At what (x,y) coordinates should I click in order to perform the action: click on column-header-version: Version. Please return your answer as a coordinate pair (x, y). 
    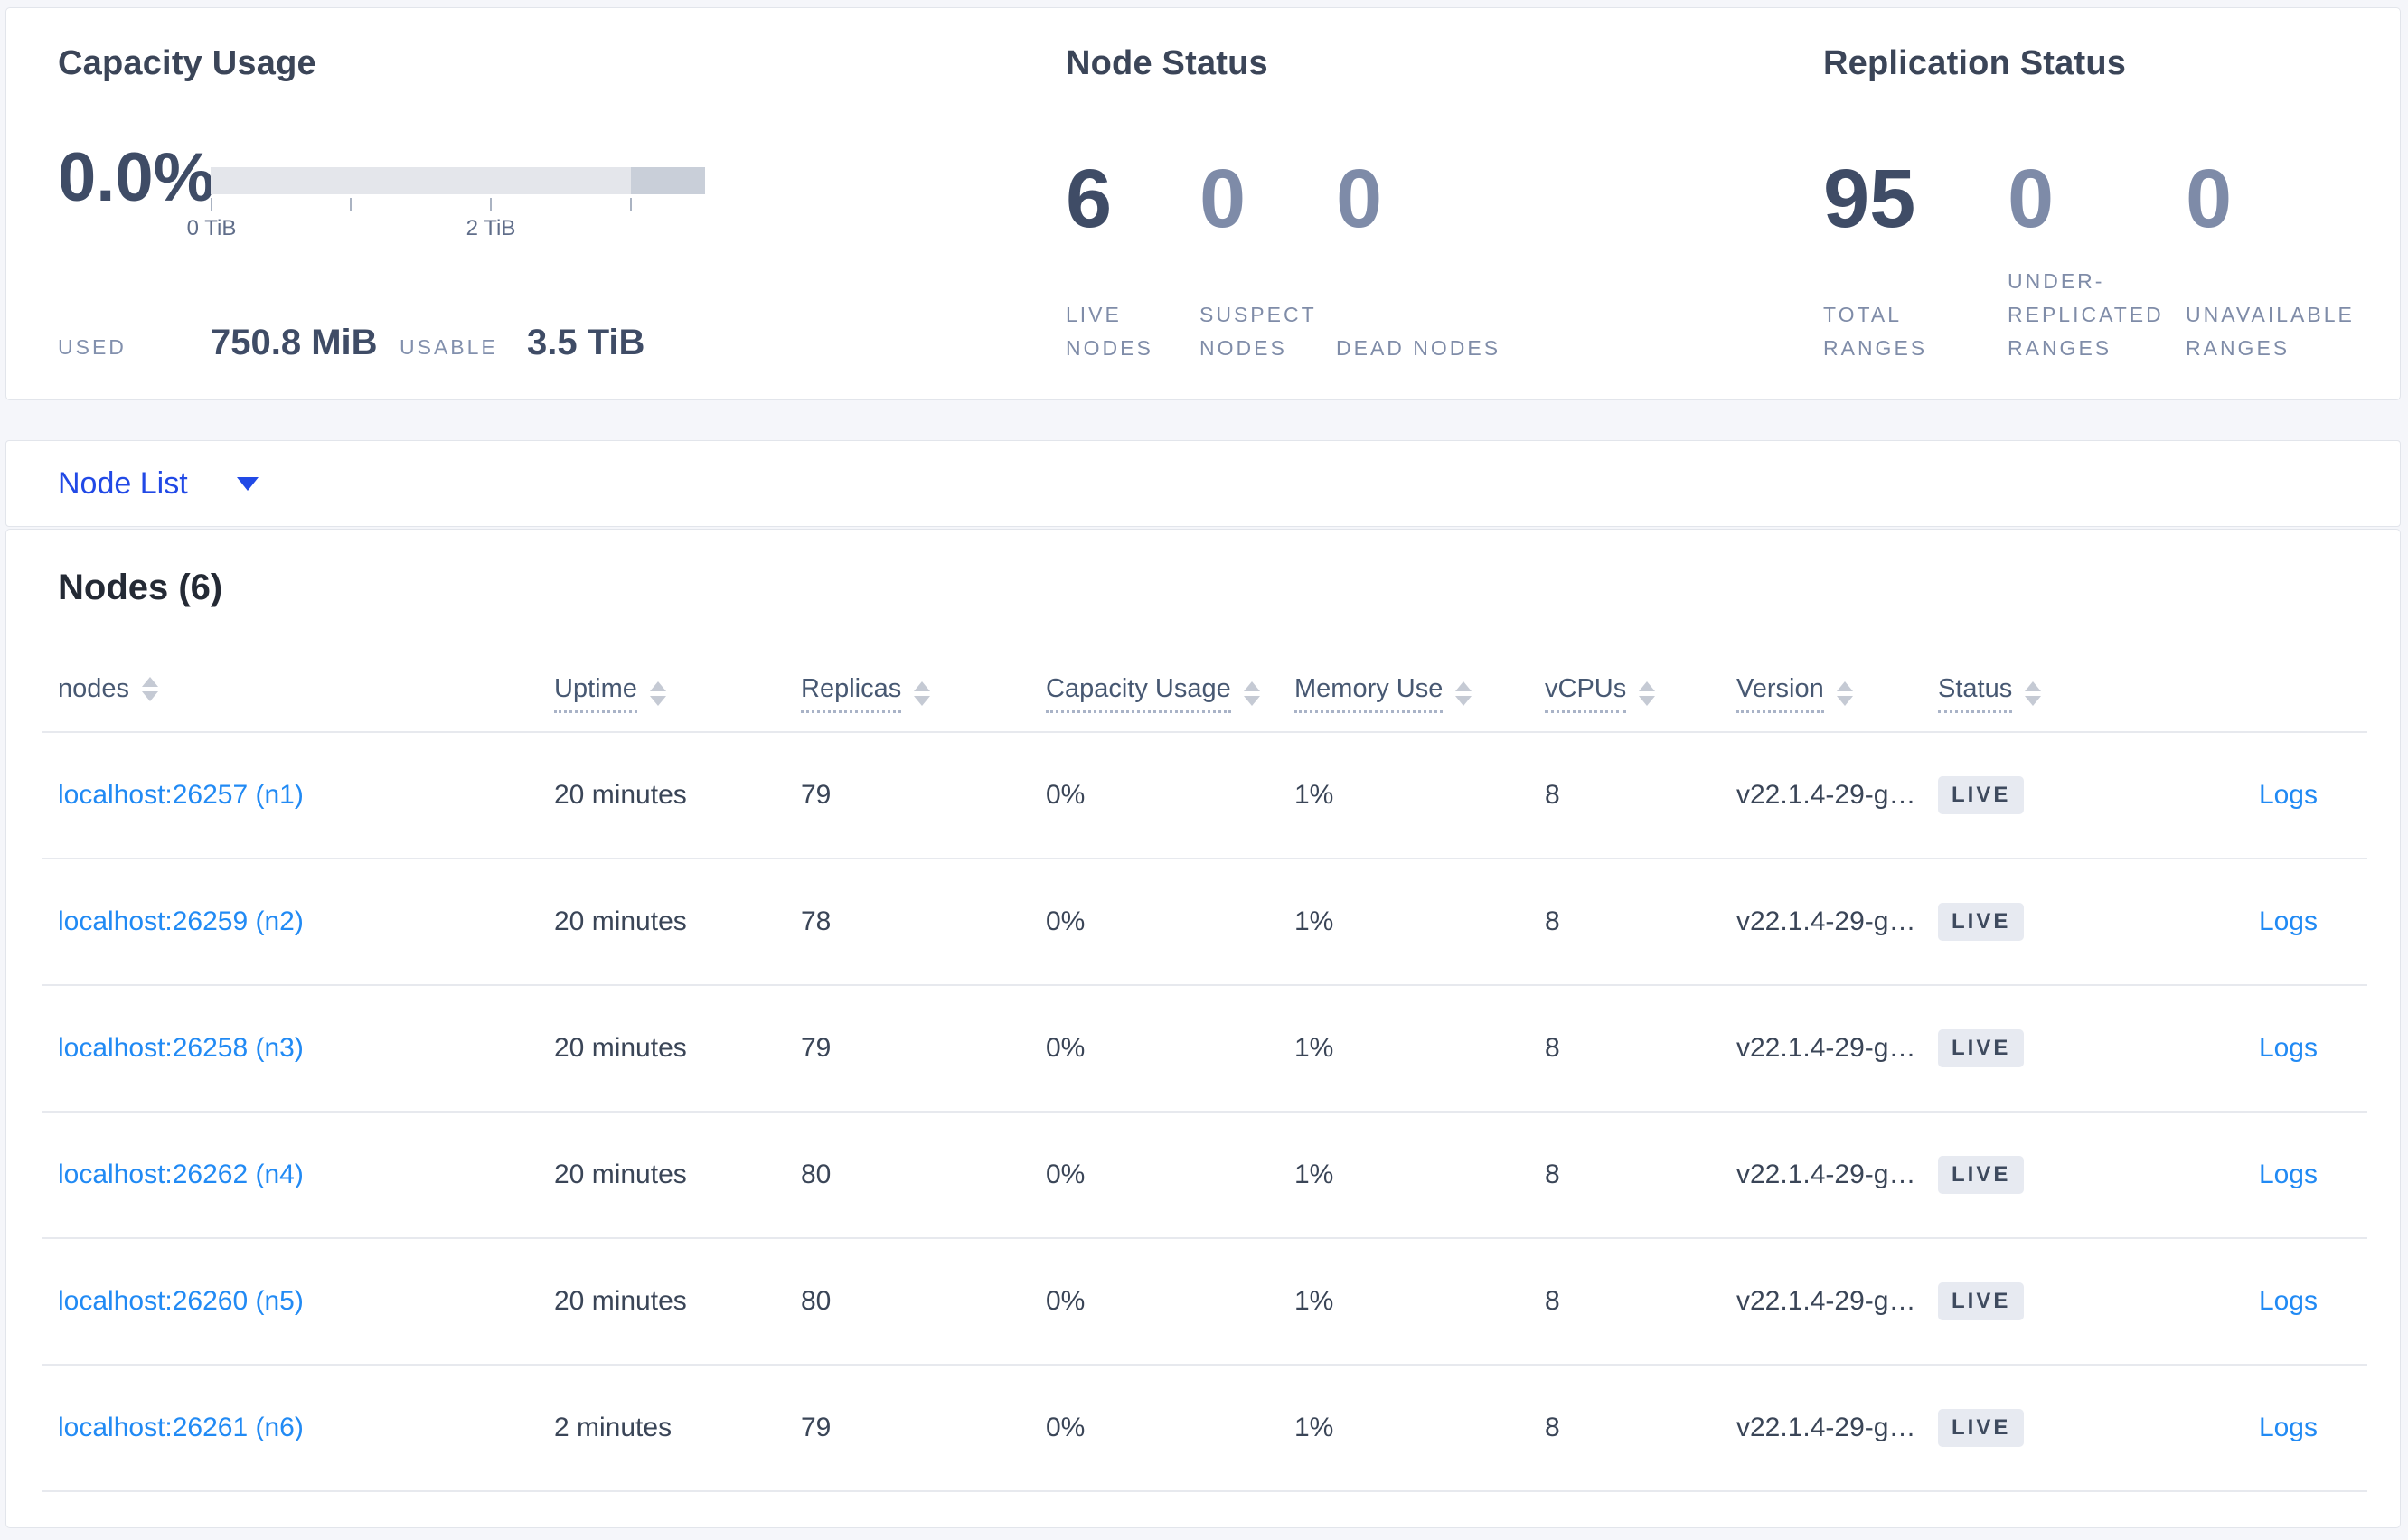
    Looking at the image, I should click on (1822, 694).